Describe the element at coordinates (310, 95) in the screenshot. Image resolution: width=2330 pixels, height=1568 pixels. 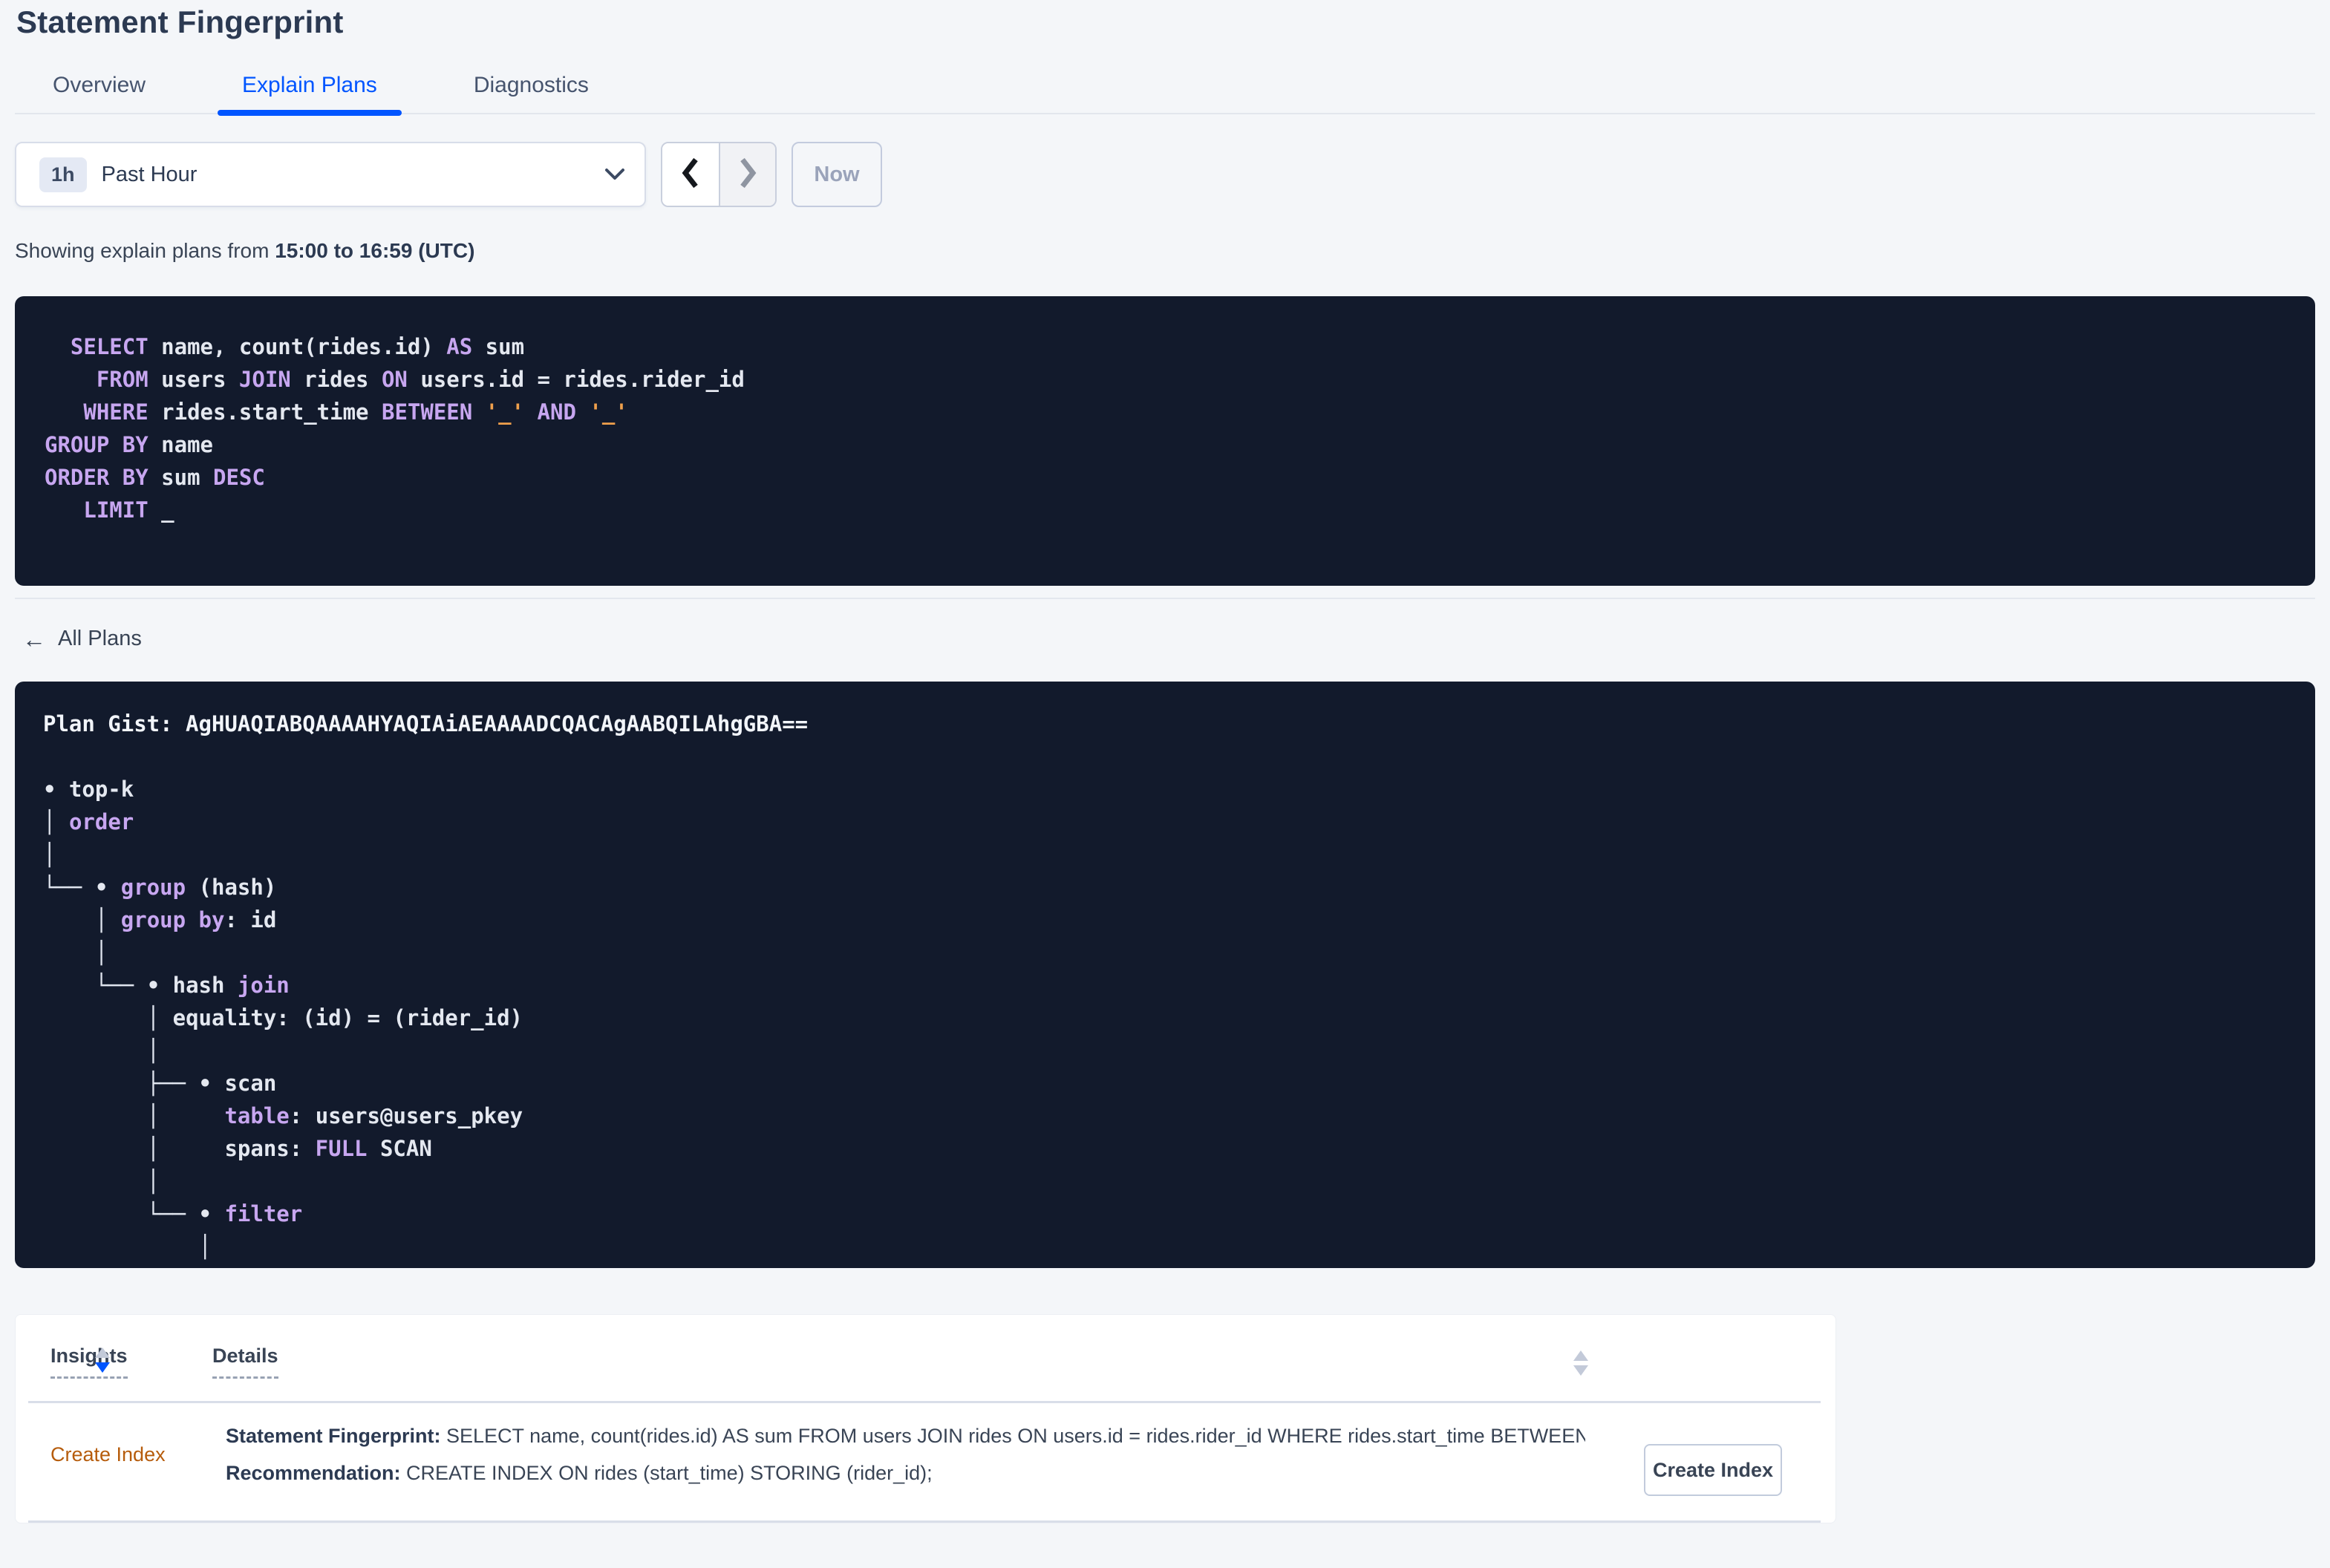
I see `tab-explain-plans: Explain Plans` at that location.